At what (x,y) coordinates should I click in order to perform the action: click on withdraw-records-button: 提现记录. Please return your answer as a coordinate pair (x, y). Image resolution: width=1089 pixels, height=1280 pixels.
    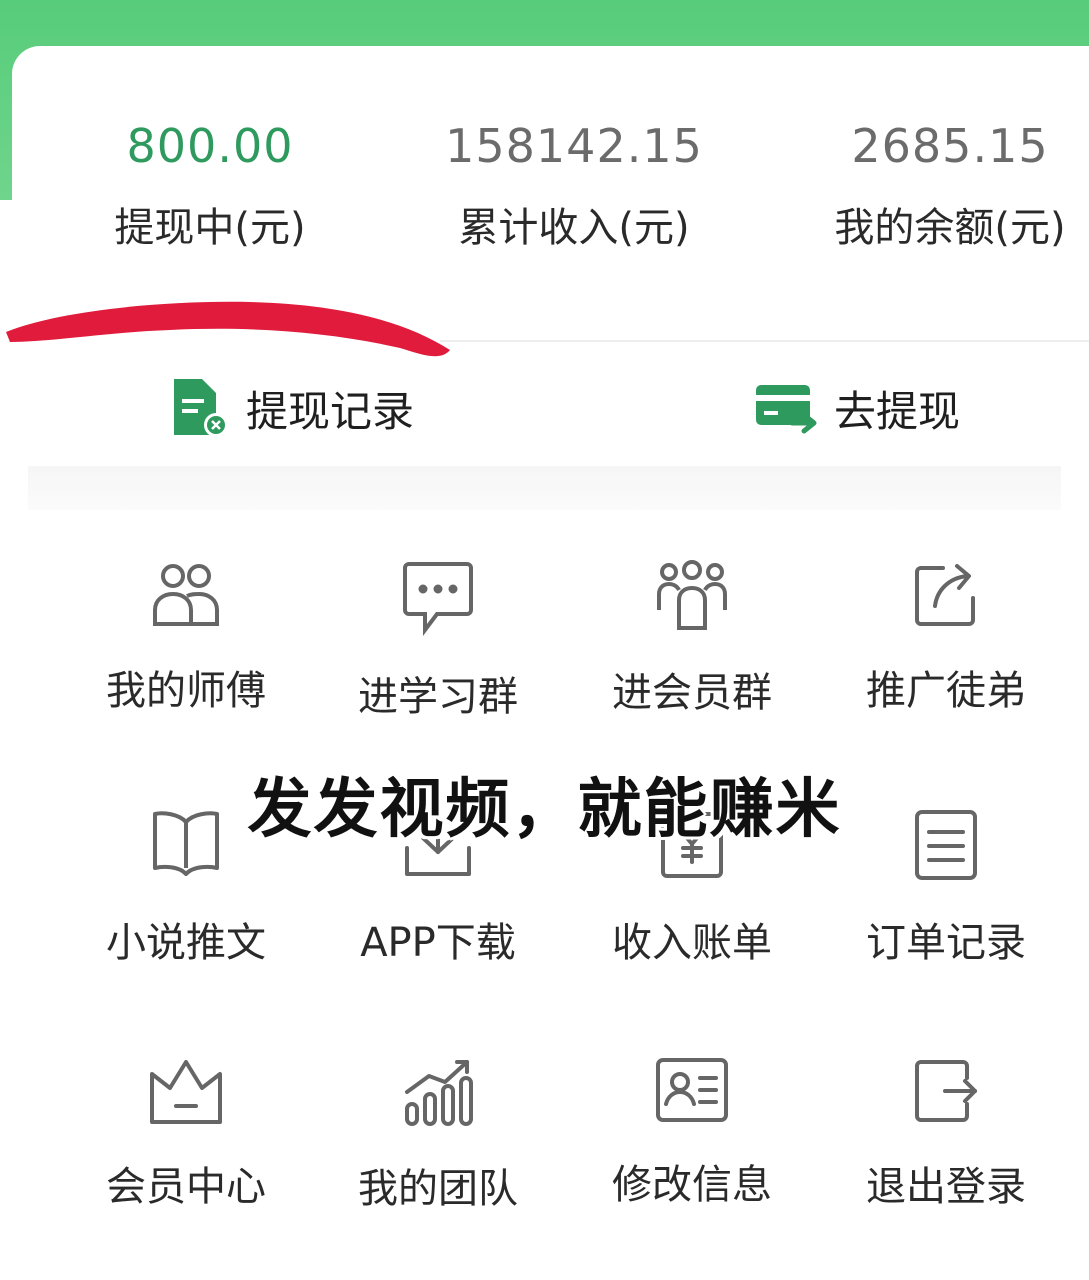
    Looking at the image, I should click on (292, 408).